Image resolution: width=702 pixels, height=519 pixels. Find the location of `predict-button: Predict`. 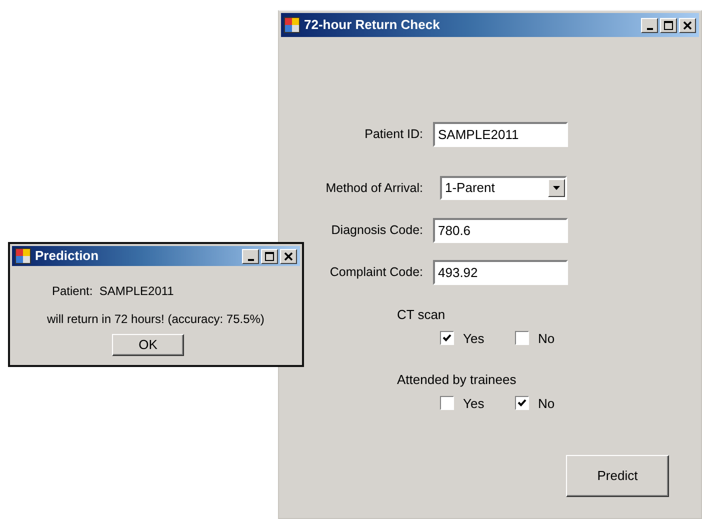

predict-button: Predict is located at coordinates (617, 476).